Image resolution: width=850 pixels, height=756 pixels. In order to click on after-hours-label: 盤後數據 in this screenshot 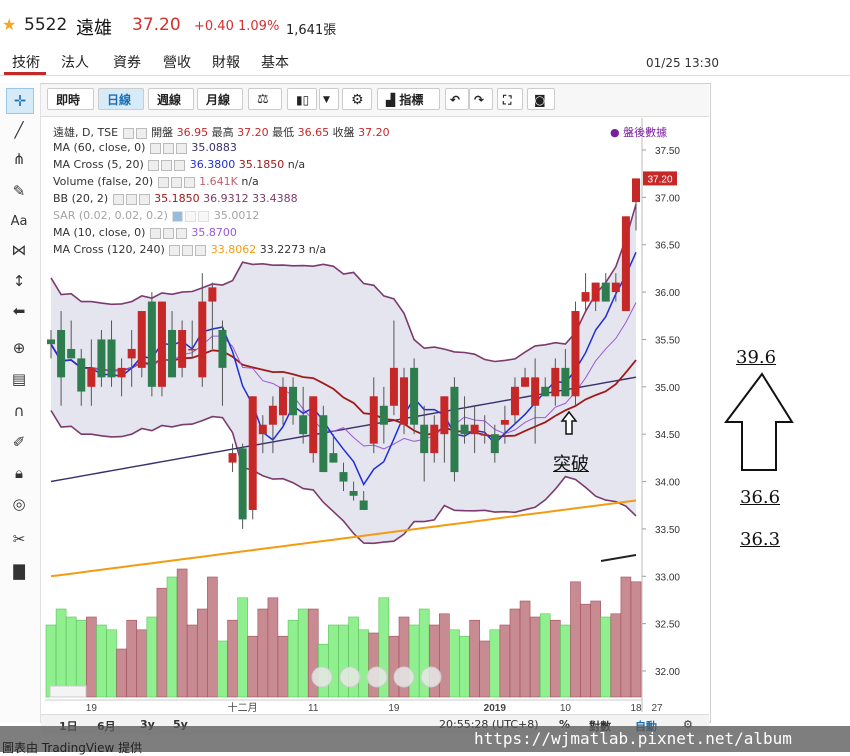, I will do `click(645, 132)`.